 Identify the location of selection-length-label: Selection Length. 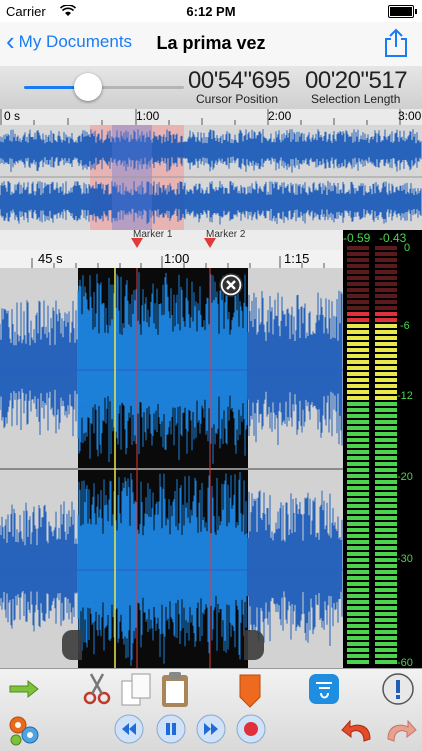
(356, 99).